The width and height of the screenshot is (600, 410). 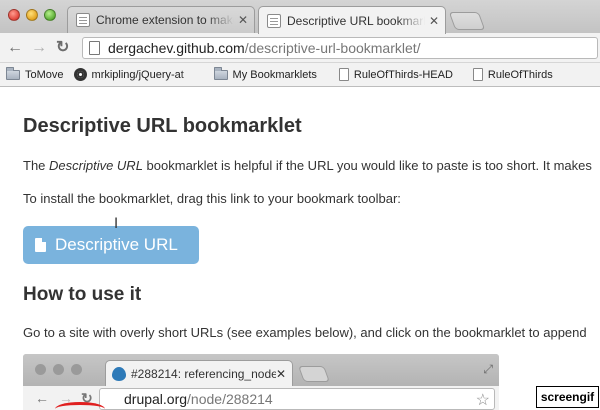 What do you see at coordinates (176, 48) in the screenshot?
I see `url-host: dergachev.github.com` at bounding box center [176, 48].